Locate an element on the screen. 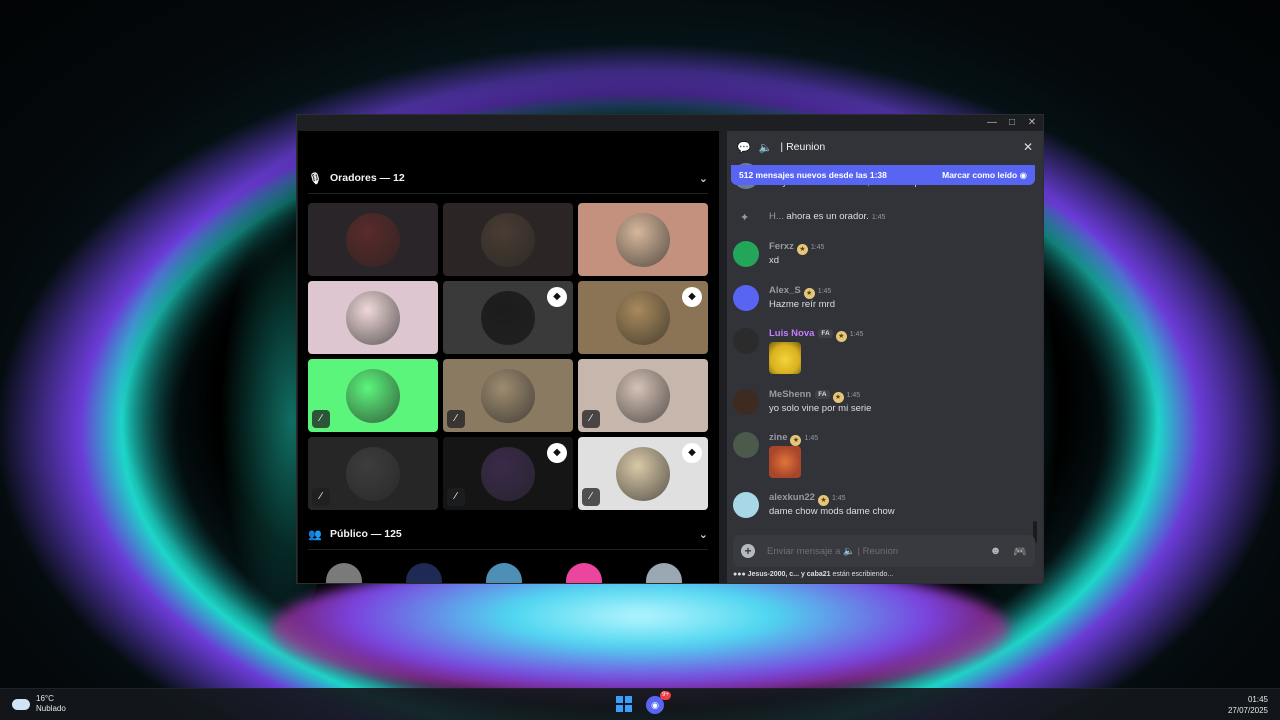 The width and height of the screenshot is (1280, 720). close-window-icon: ✕ is located at coordinates (1032, 123).